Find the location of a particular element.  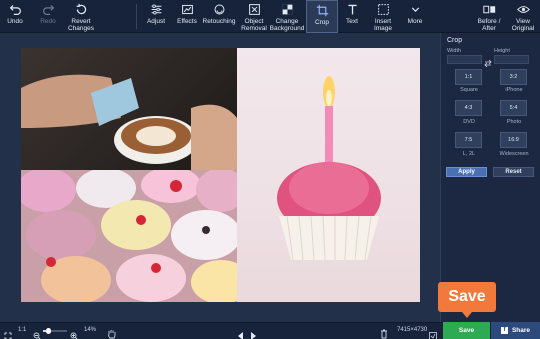

zoom-slider is located at coordinates (55, 331).